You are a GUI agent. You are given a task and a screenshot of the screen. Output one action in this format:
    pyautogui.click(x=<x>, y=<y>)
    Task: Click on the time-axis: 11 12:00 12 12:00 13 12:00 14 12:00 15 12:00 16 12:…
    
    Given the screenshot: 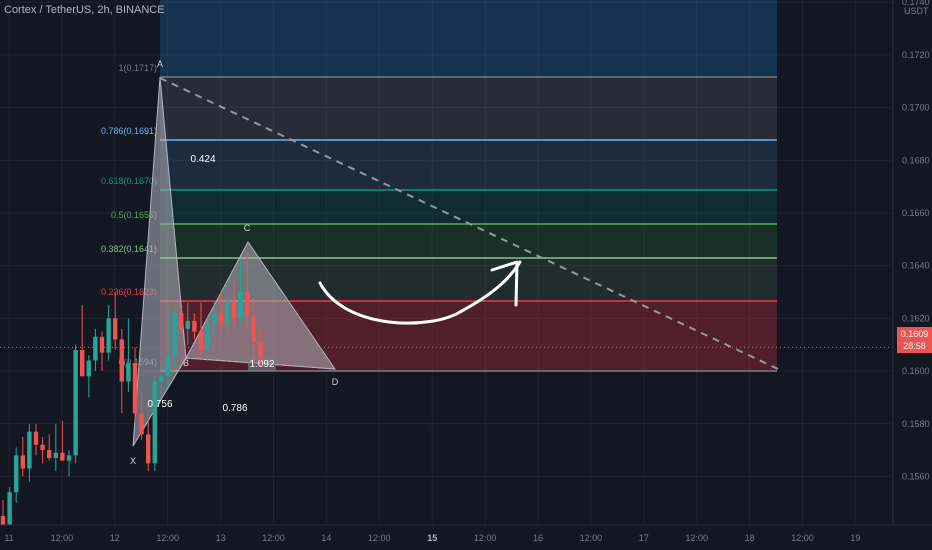 What is the action you would take?
    pyautogui.click(x=466, y=537)
    